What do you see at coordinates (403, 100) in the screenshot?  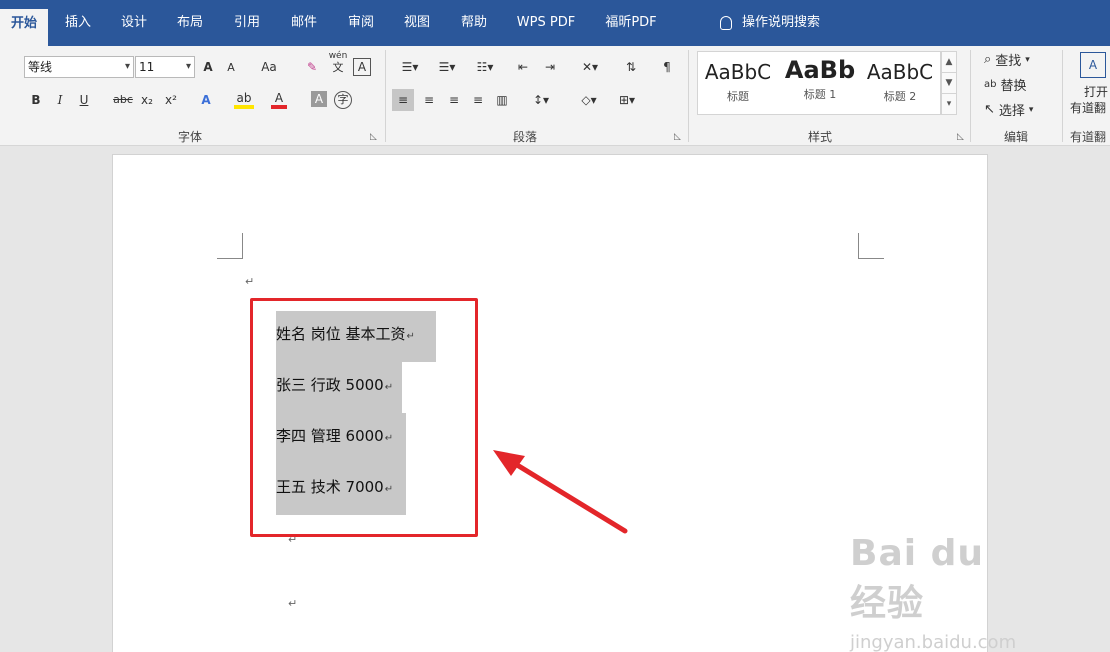 I see `align-left-icon: ≡` at bounding box center [403, 100].